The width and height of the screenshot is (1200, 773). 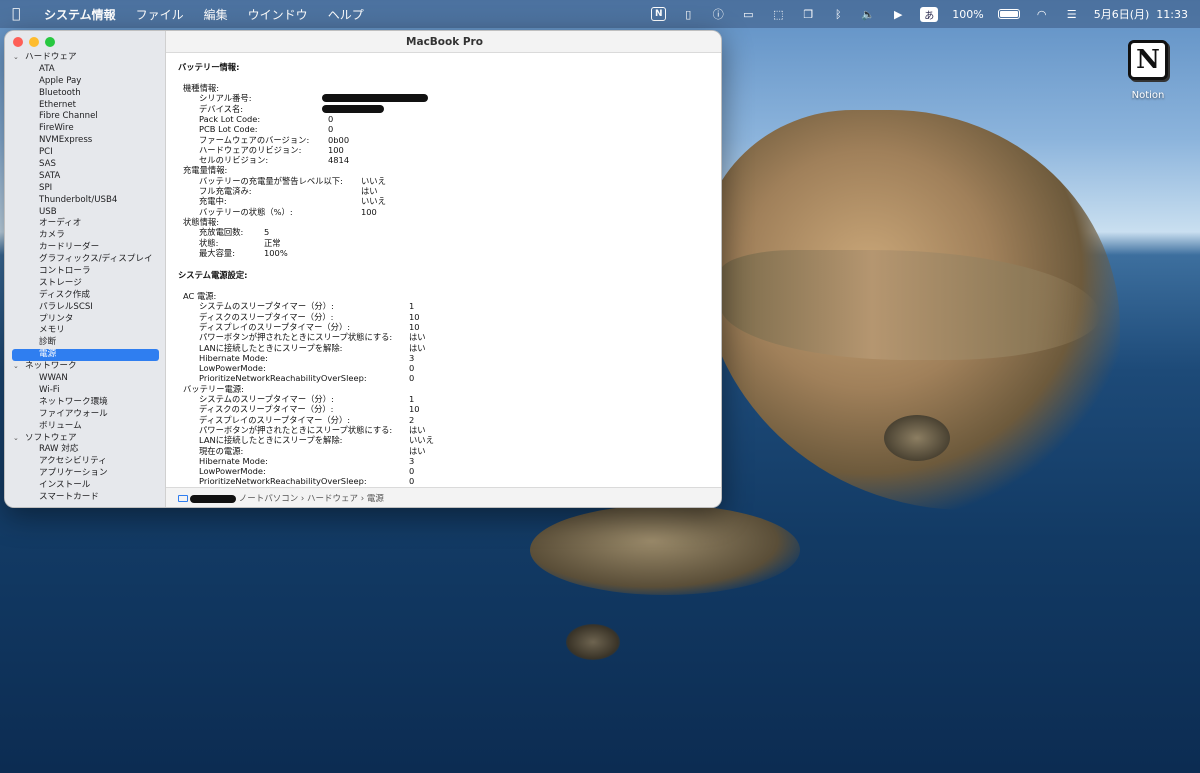 What do you see at coordinates (336, 149) in the screenshot?
I see `report-value: 100` at bounding box center [336, 149].